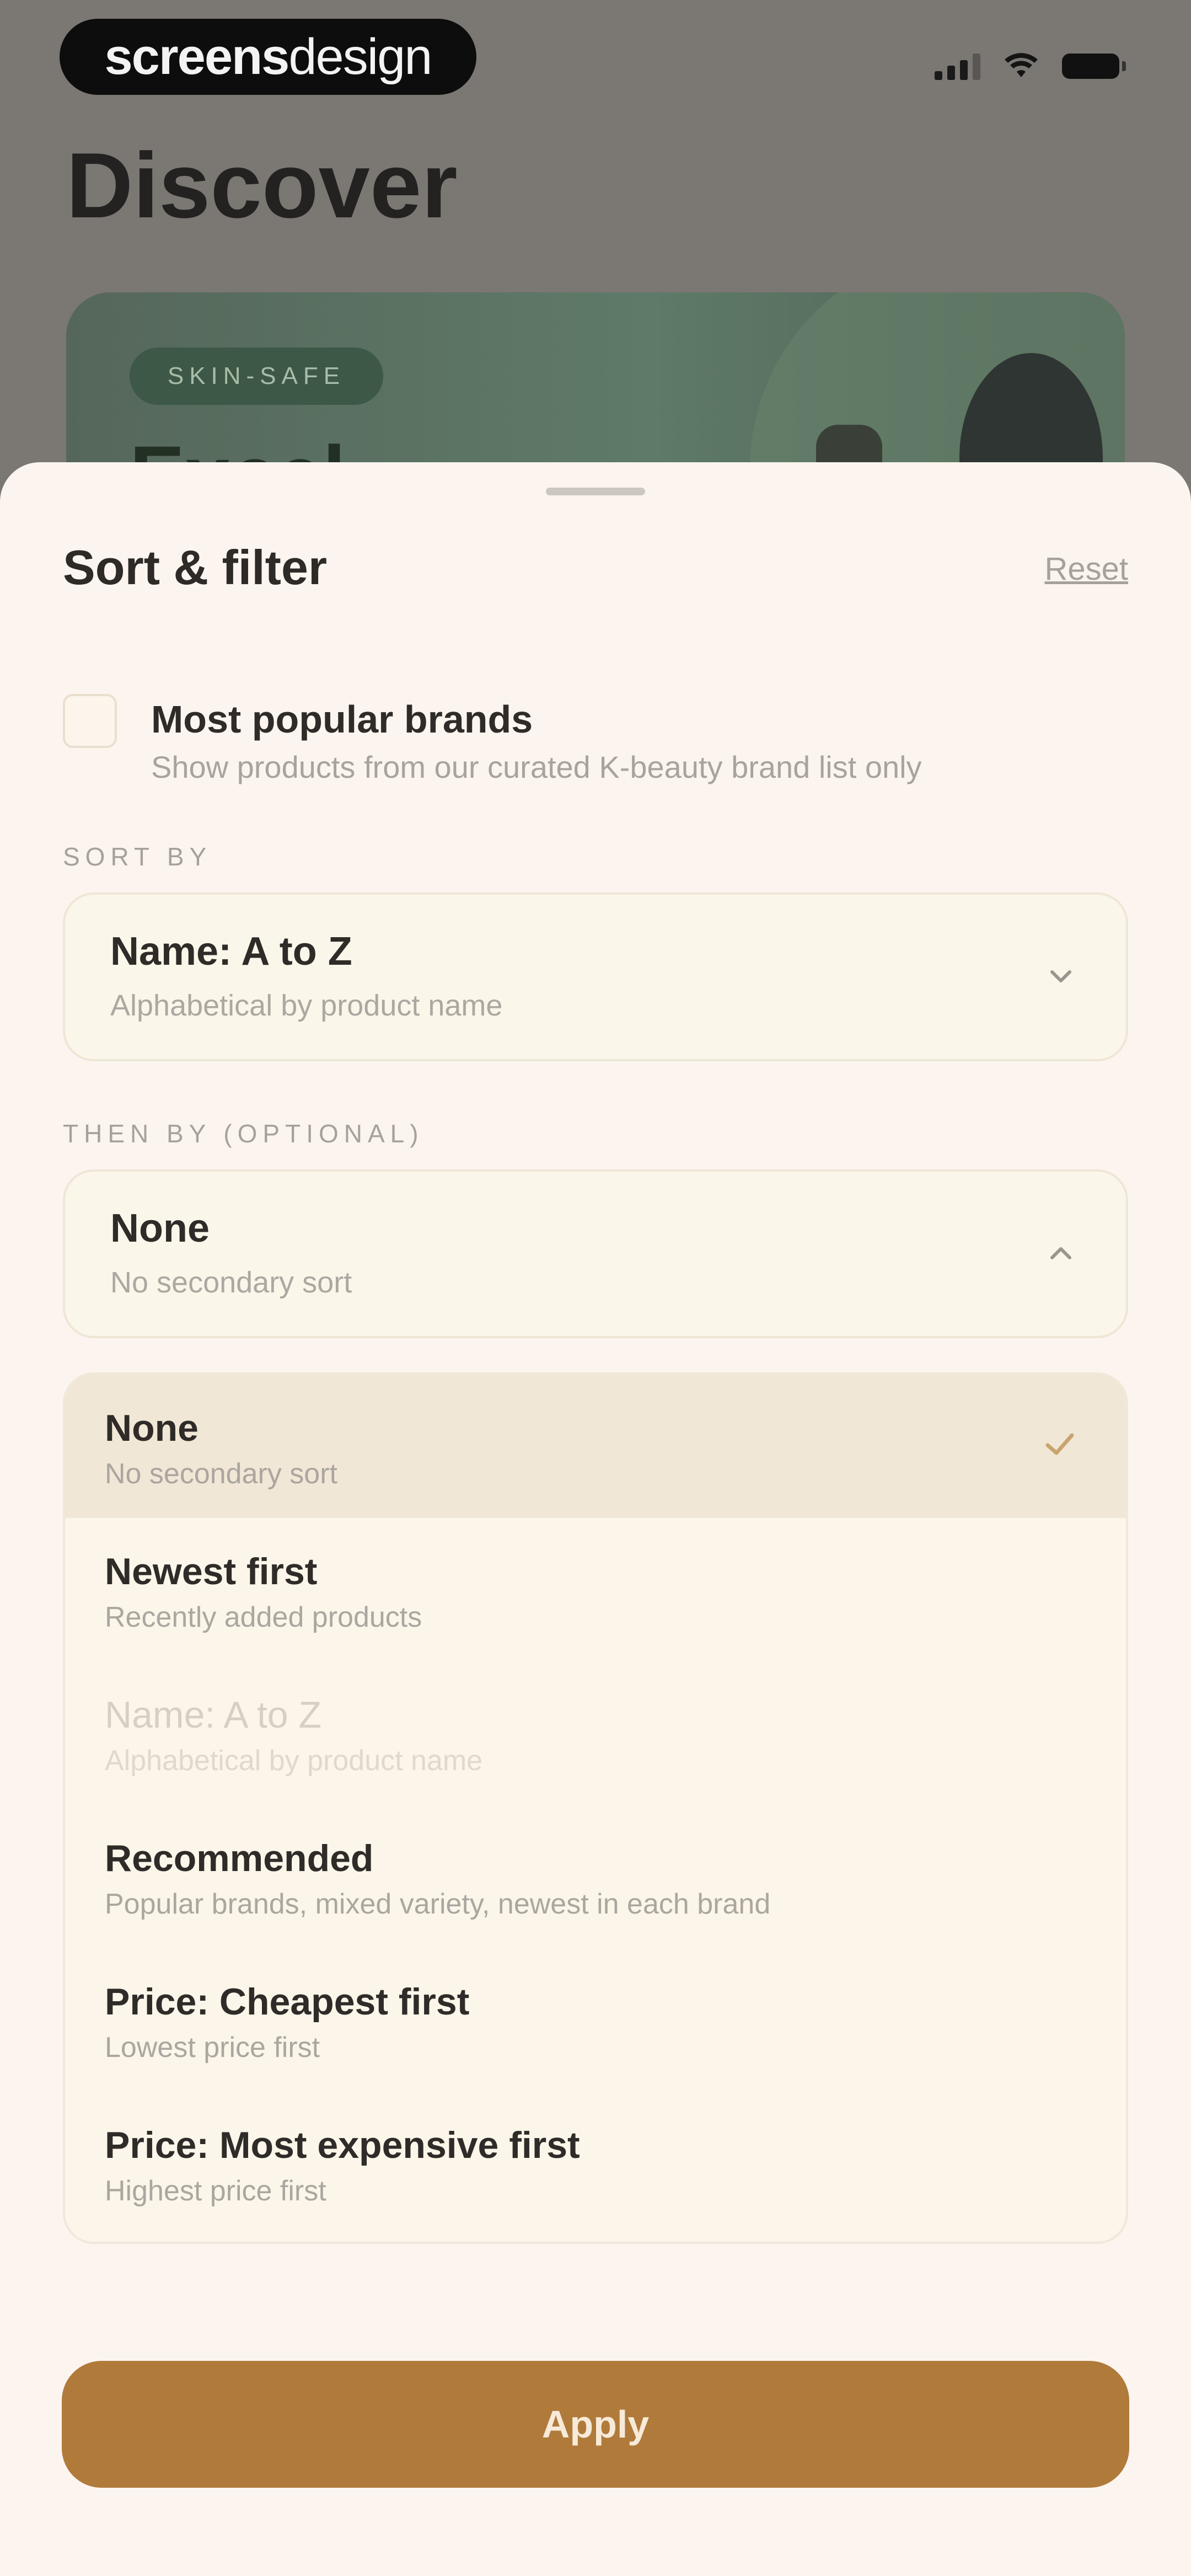 Image resolution: width=1191 pixels, height=2576 pixels. What do you see at coordinates (221, 1474) in the screenshot?
I see `option-subtitle: No secondary sort` at bounding box center [221, 1474].